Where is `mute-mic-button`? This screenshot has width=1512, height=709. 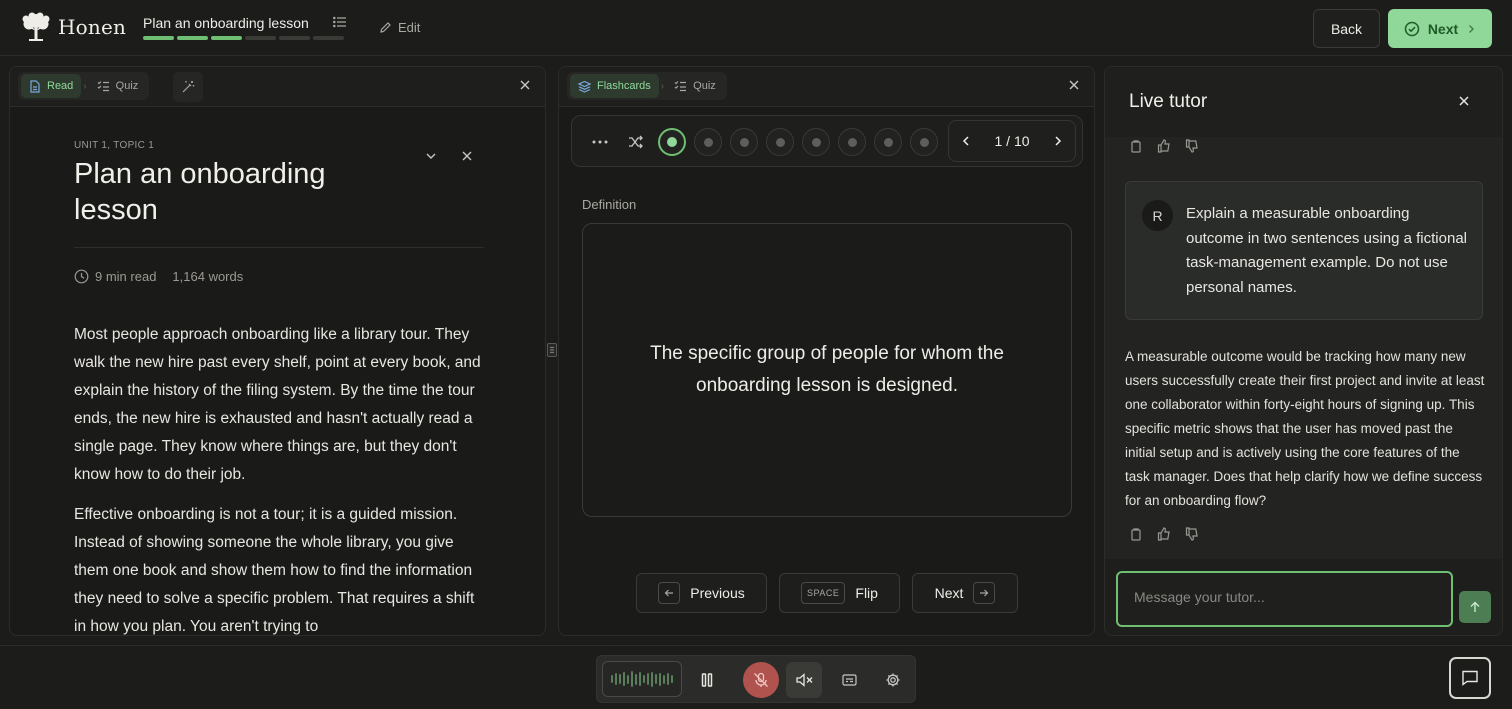 mute-mic-button is located at coordinates (761, 680).